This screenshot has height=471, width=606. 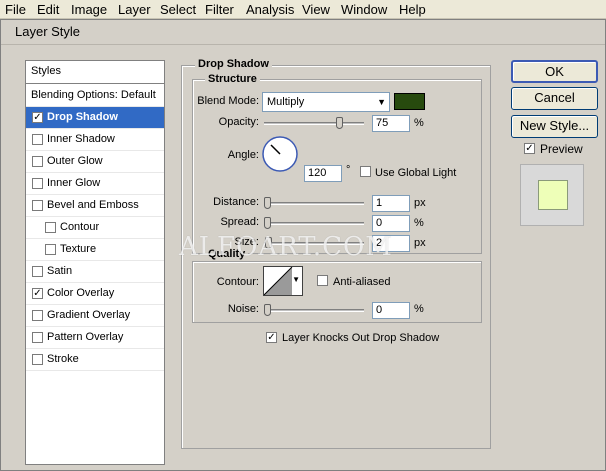 I want to click on style-item-label: Outer Glow, so click(x=75, y=161).